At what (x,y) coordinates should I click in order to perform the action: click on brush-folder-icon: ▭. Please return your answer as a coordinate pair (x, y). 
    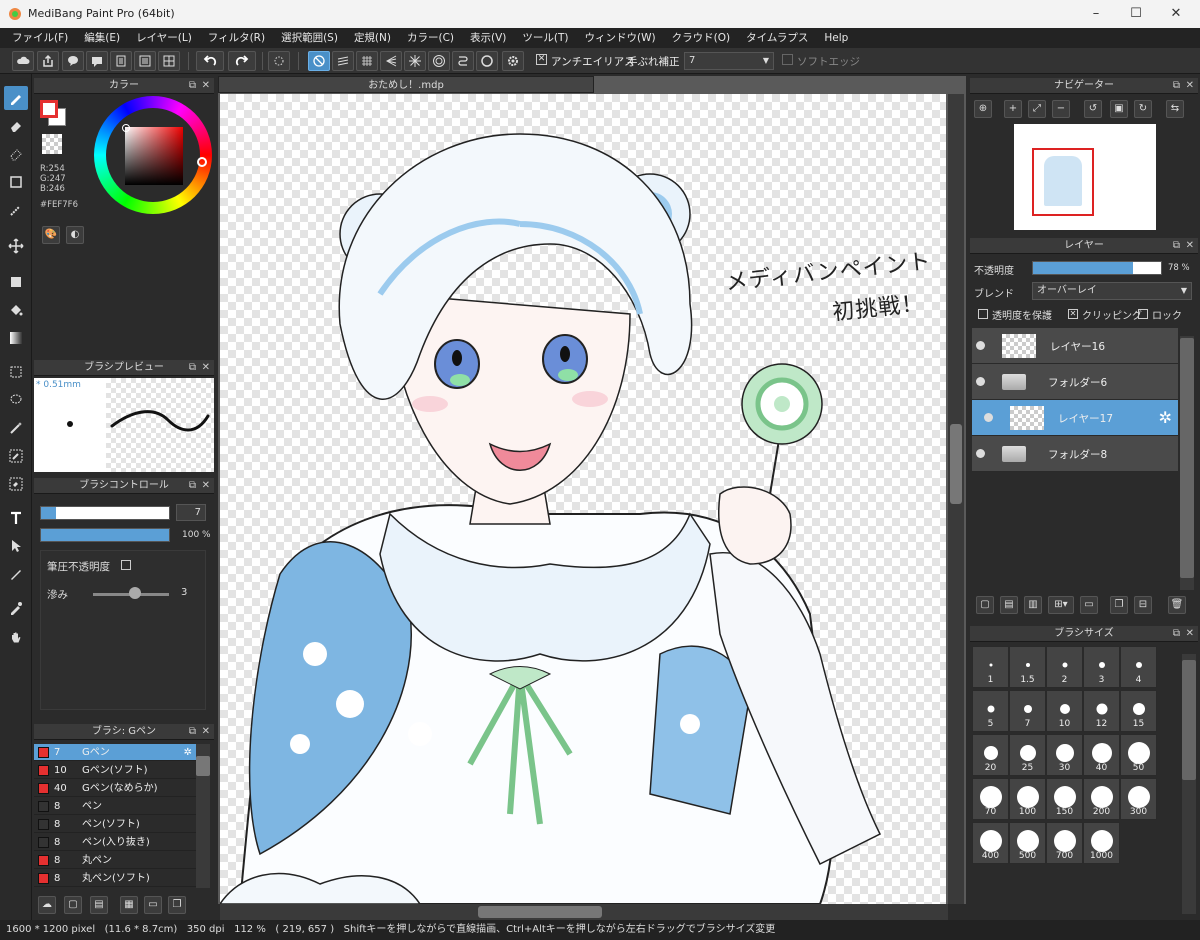
    Looking at the image, I should click on (153, 905).